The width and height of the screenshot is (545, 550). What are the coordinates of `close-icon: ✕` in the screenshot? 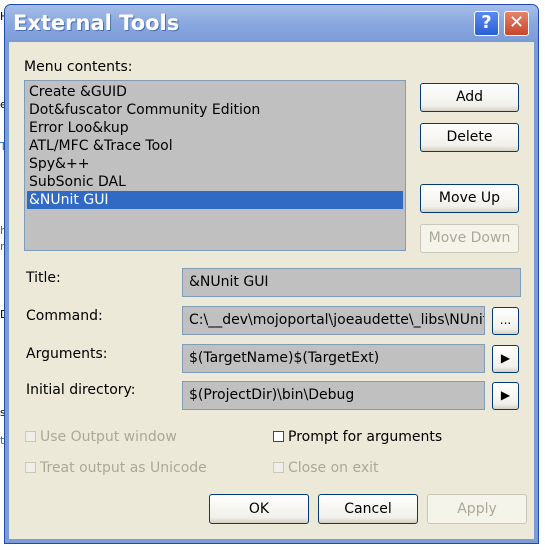 It's located at (516, 22).